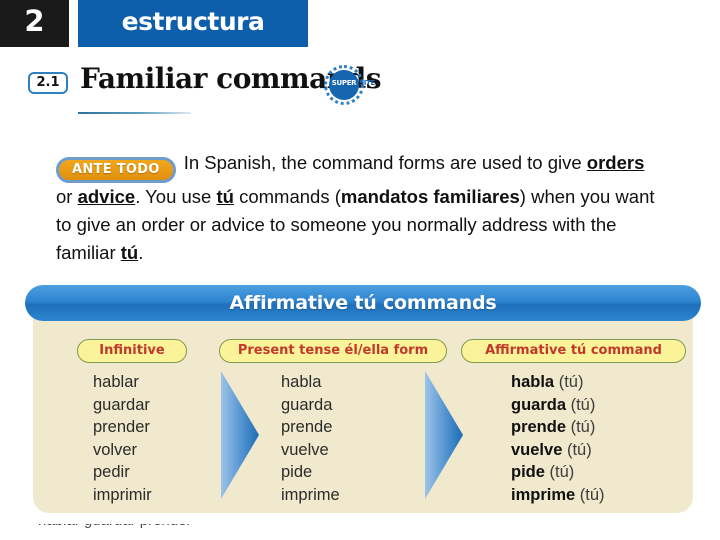 The image size is (720, 540). I want to click on supersite-badge: SUPER SITE, so click(357, 85).